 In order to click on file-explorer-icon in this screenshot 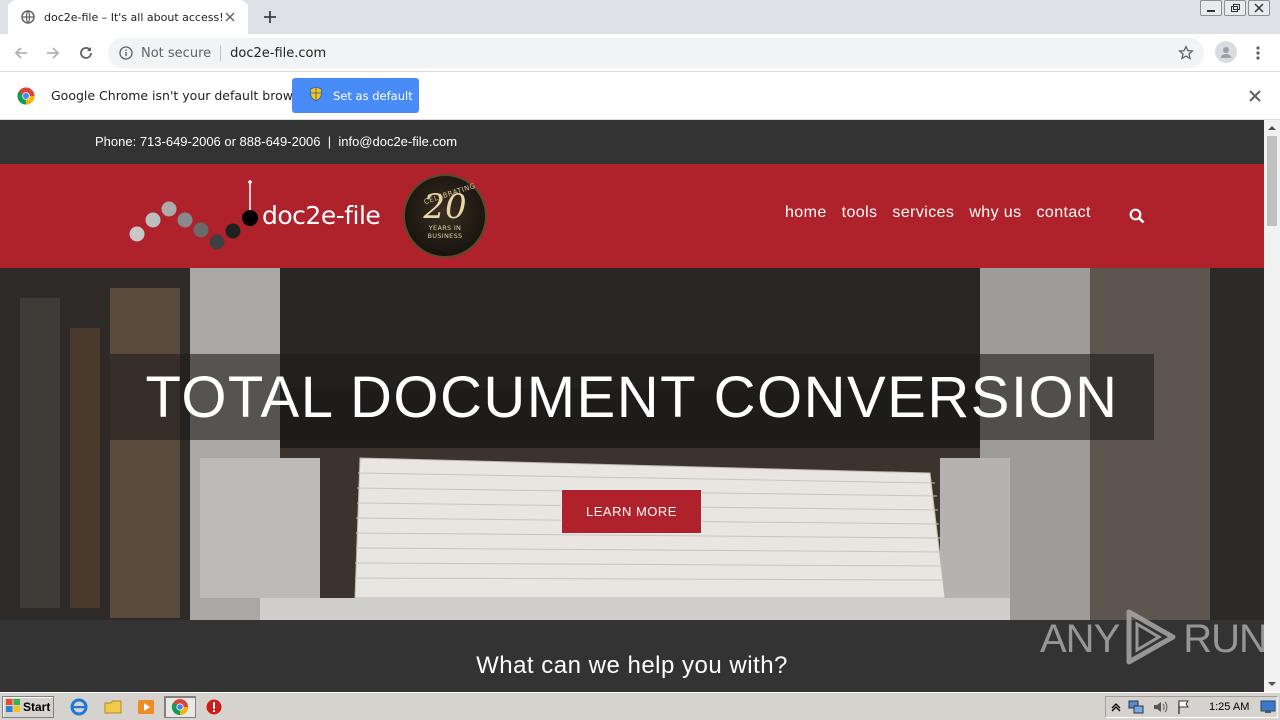, I will do `click(113, 707)`.